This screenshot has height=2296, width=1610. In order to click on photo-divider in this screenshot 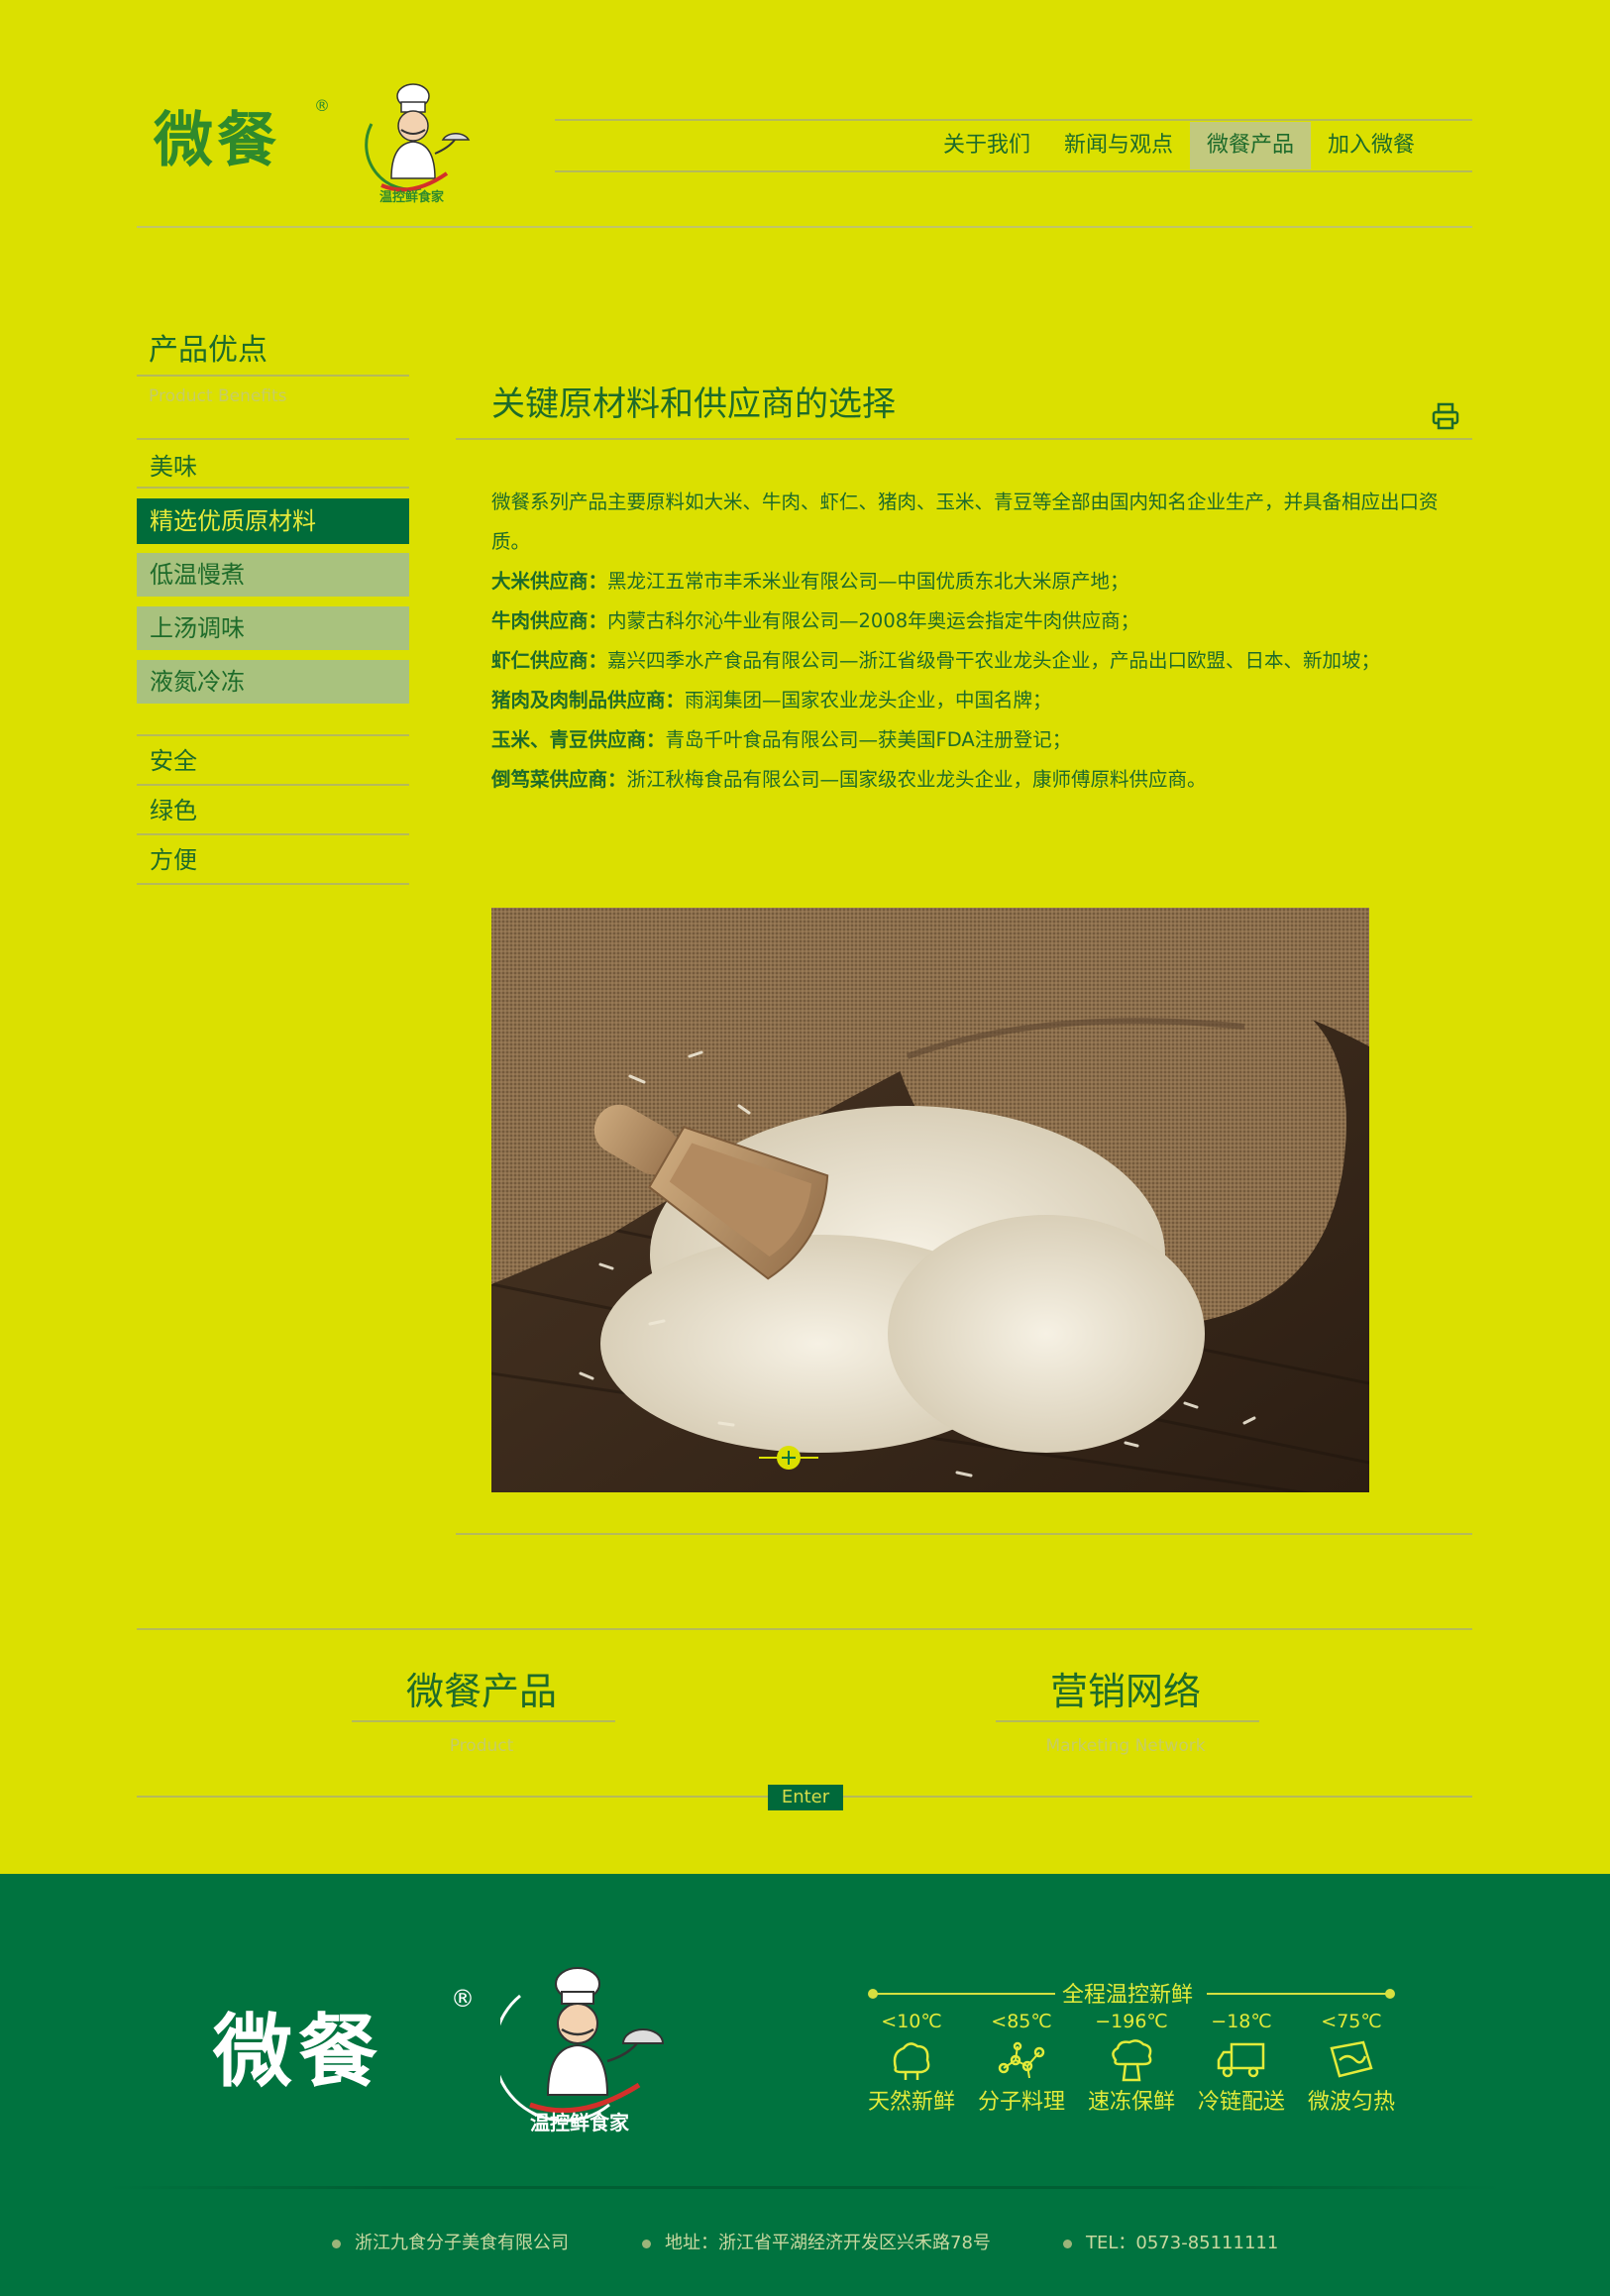, I will do `click(964, 1534)`.